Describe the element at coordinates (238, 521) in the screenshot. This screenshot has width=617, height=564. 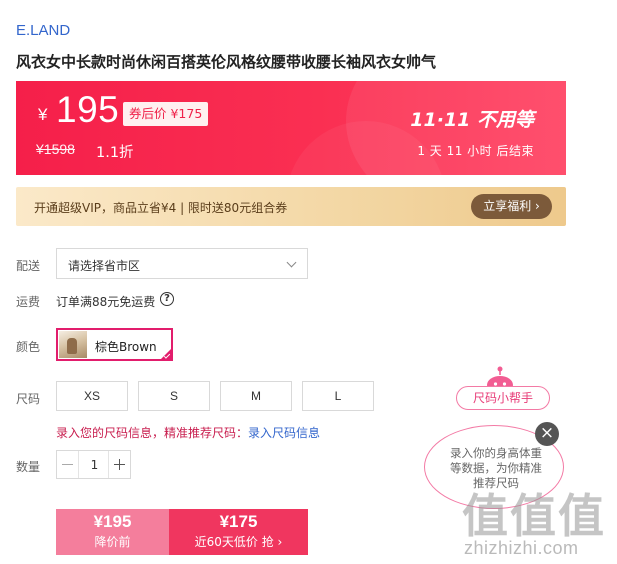
I see `buy-coupon-price: ¥175` at that location.